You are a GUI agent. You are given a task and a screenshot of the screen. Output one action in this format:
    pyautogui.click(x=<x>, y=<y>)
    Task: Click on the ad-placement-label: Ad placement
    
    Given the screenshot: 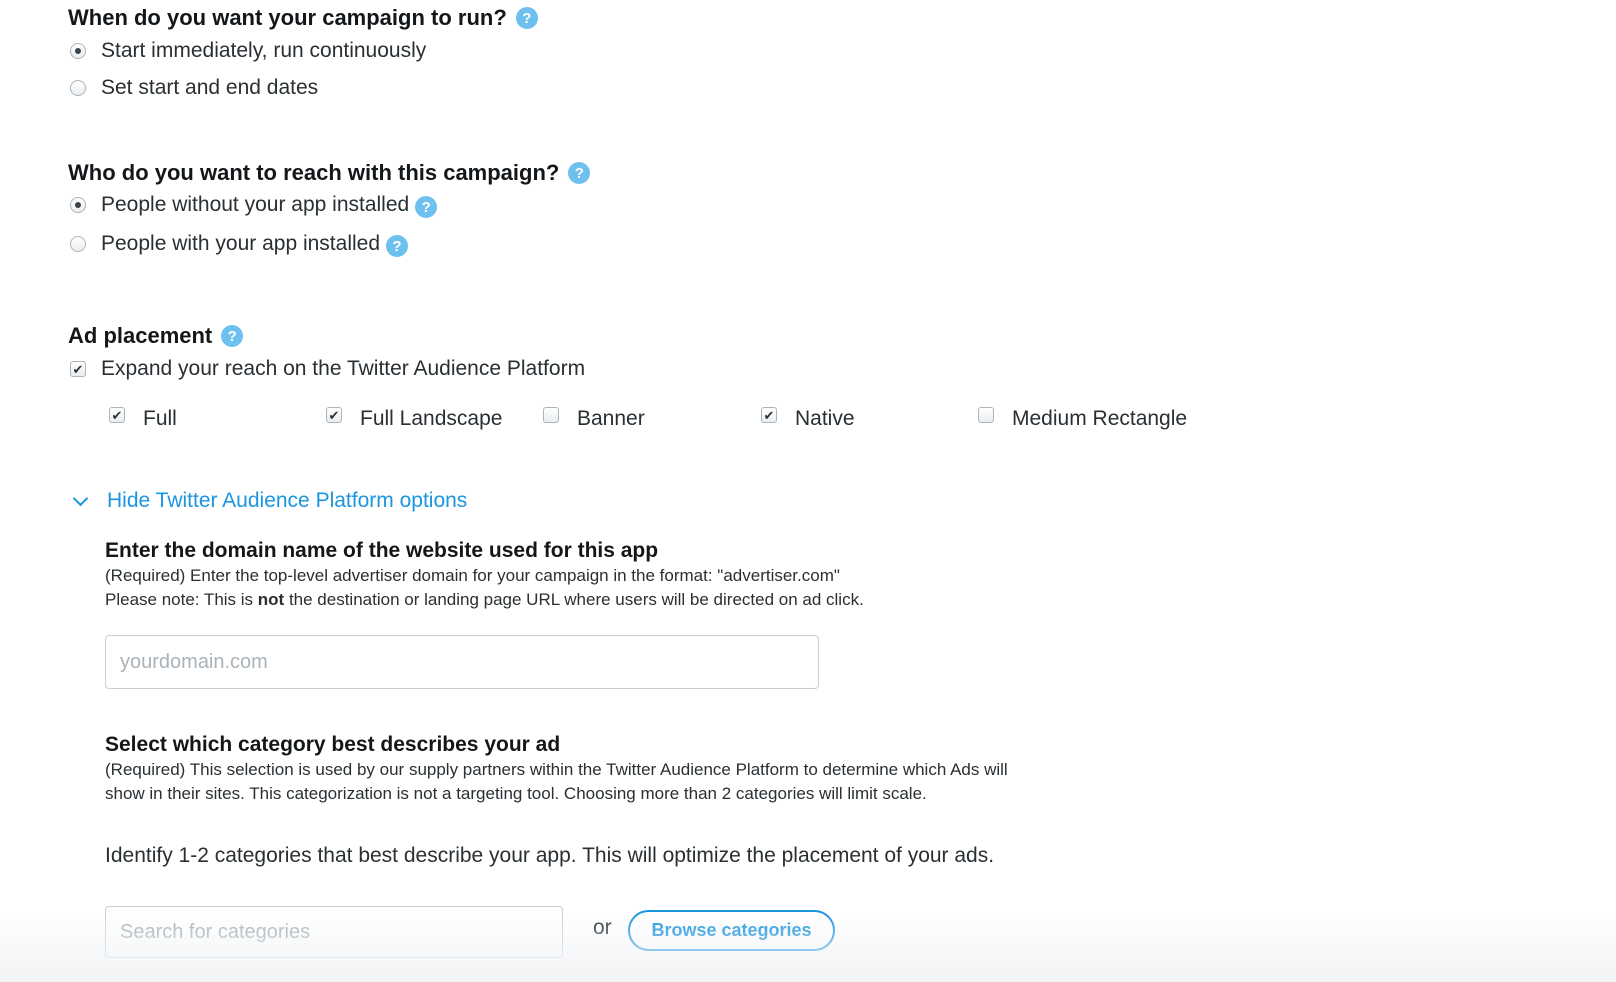 What is the action you would take?
    pyautogui.click(x=140, y=335)
    